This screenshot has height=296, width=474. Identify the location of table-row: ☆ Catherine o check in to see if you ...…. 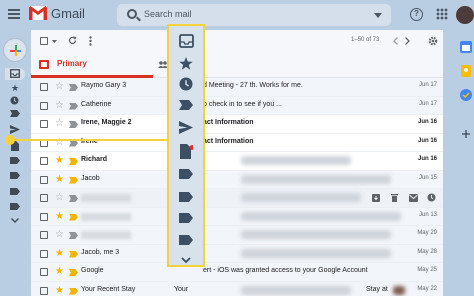
(237, 105).